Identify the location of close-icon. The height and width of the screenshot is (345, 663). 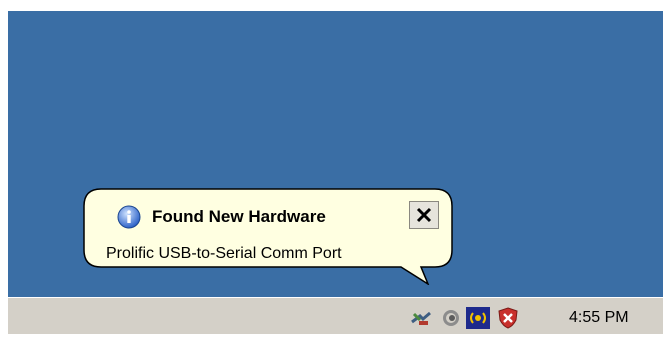
(424, 215).